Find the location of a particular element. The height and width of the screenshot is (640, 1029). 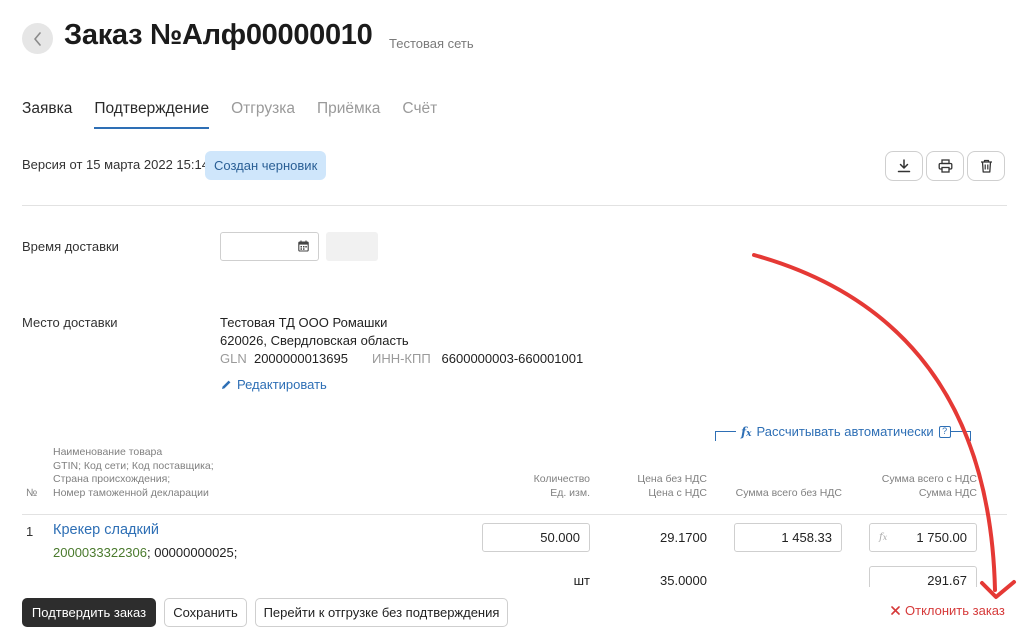

table-header-divider is located at coordinates (514, 514).